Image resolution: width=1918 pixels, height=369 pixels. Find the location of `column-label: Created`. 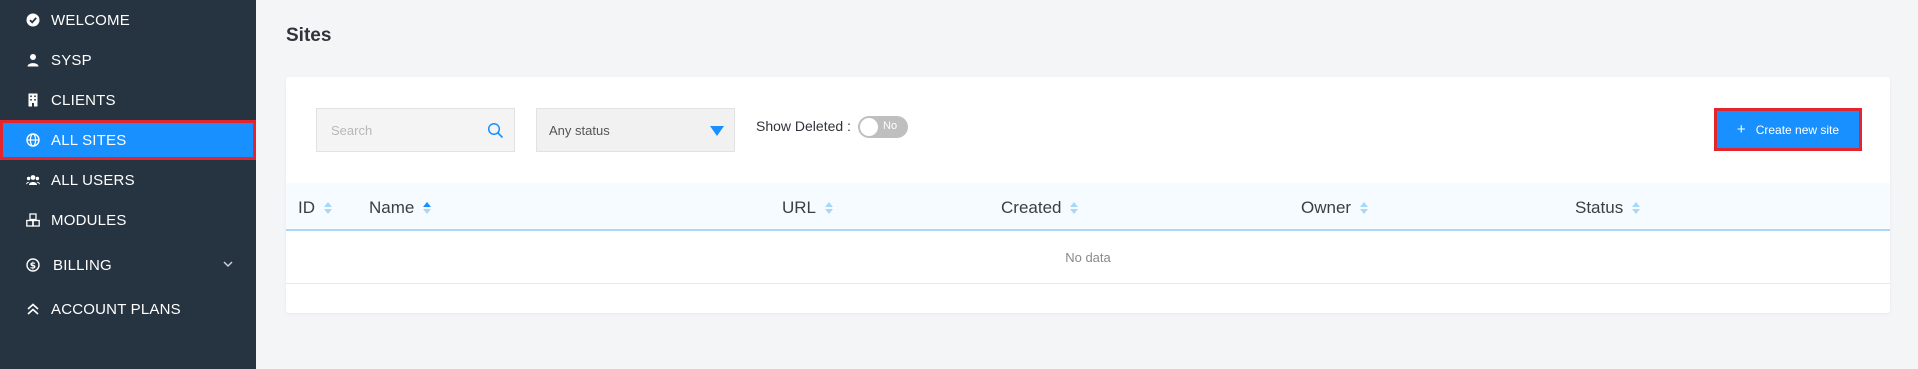

column-label: Created is located at coordinates (1031, 207).